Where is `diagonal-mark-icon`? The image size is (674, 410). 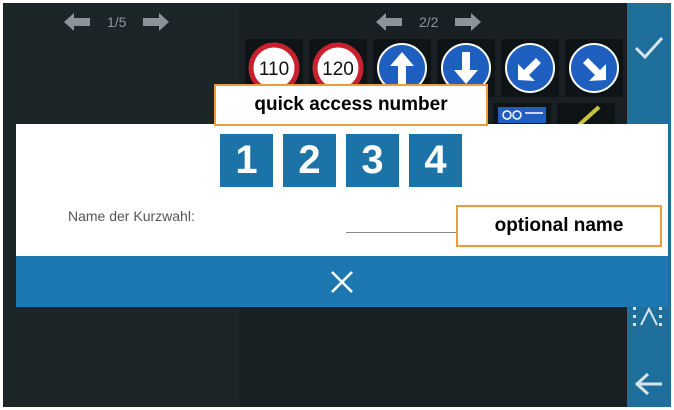 diagonal-mark-icon is located at coordinates (589, 115).